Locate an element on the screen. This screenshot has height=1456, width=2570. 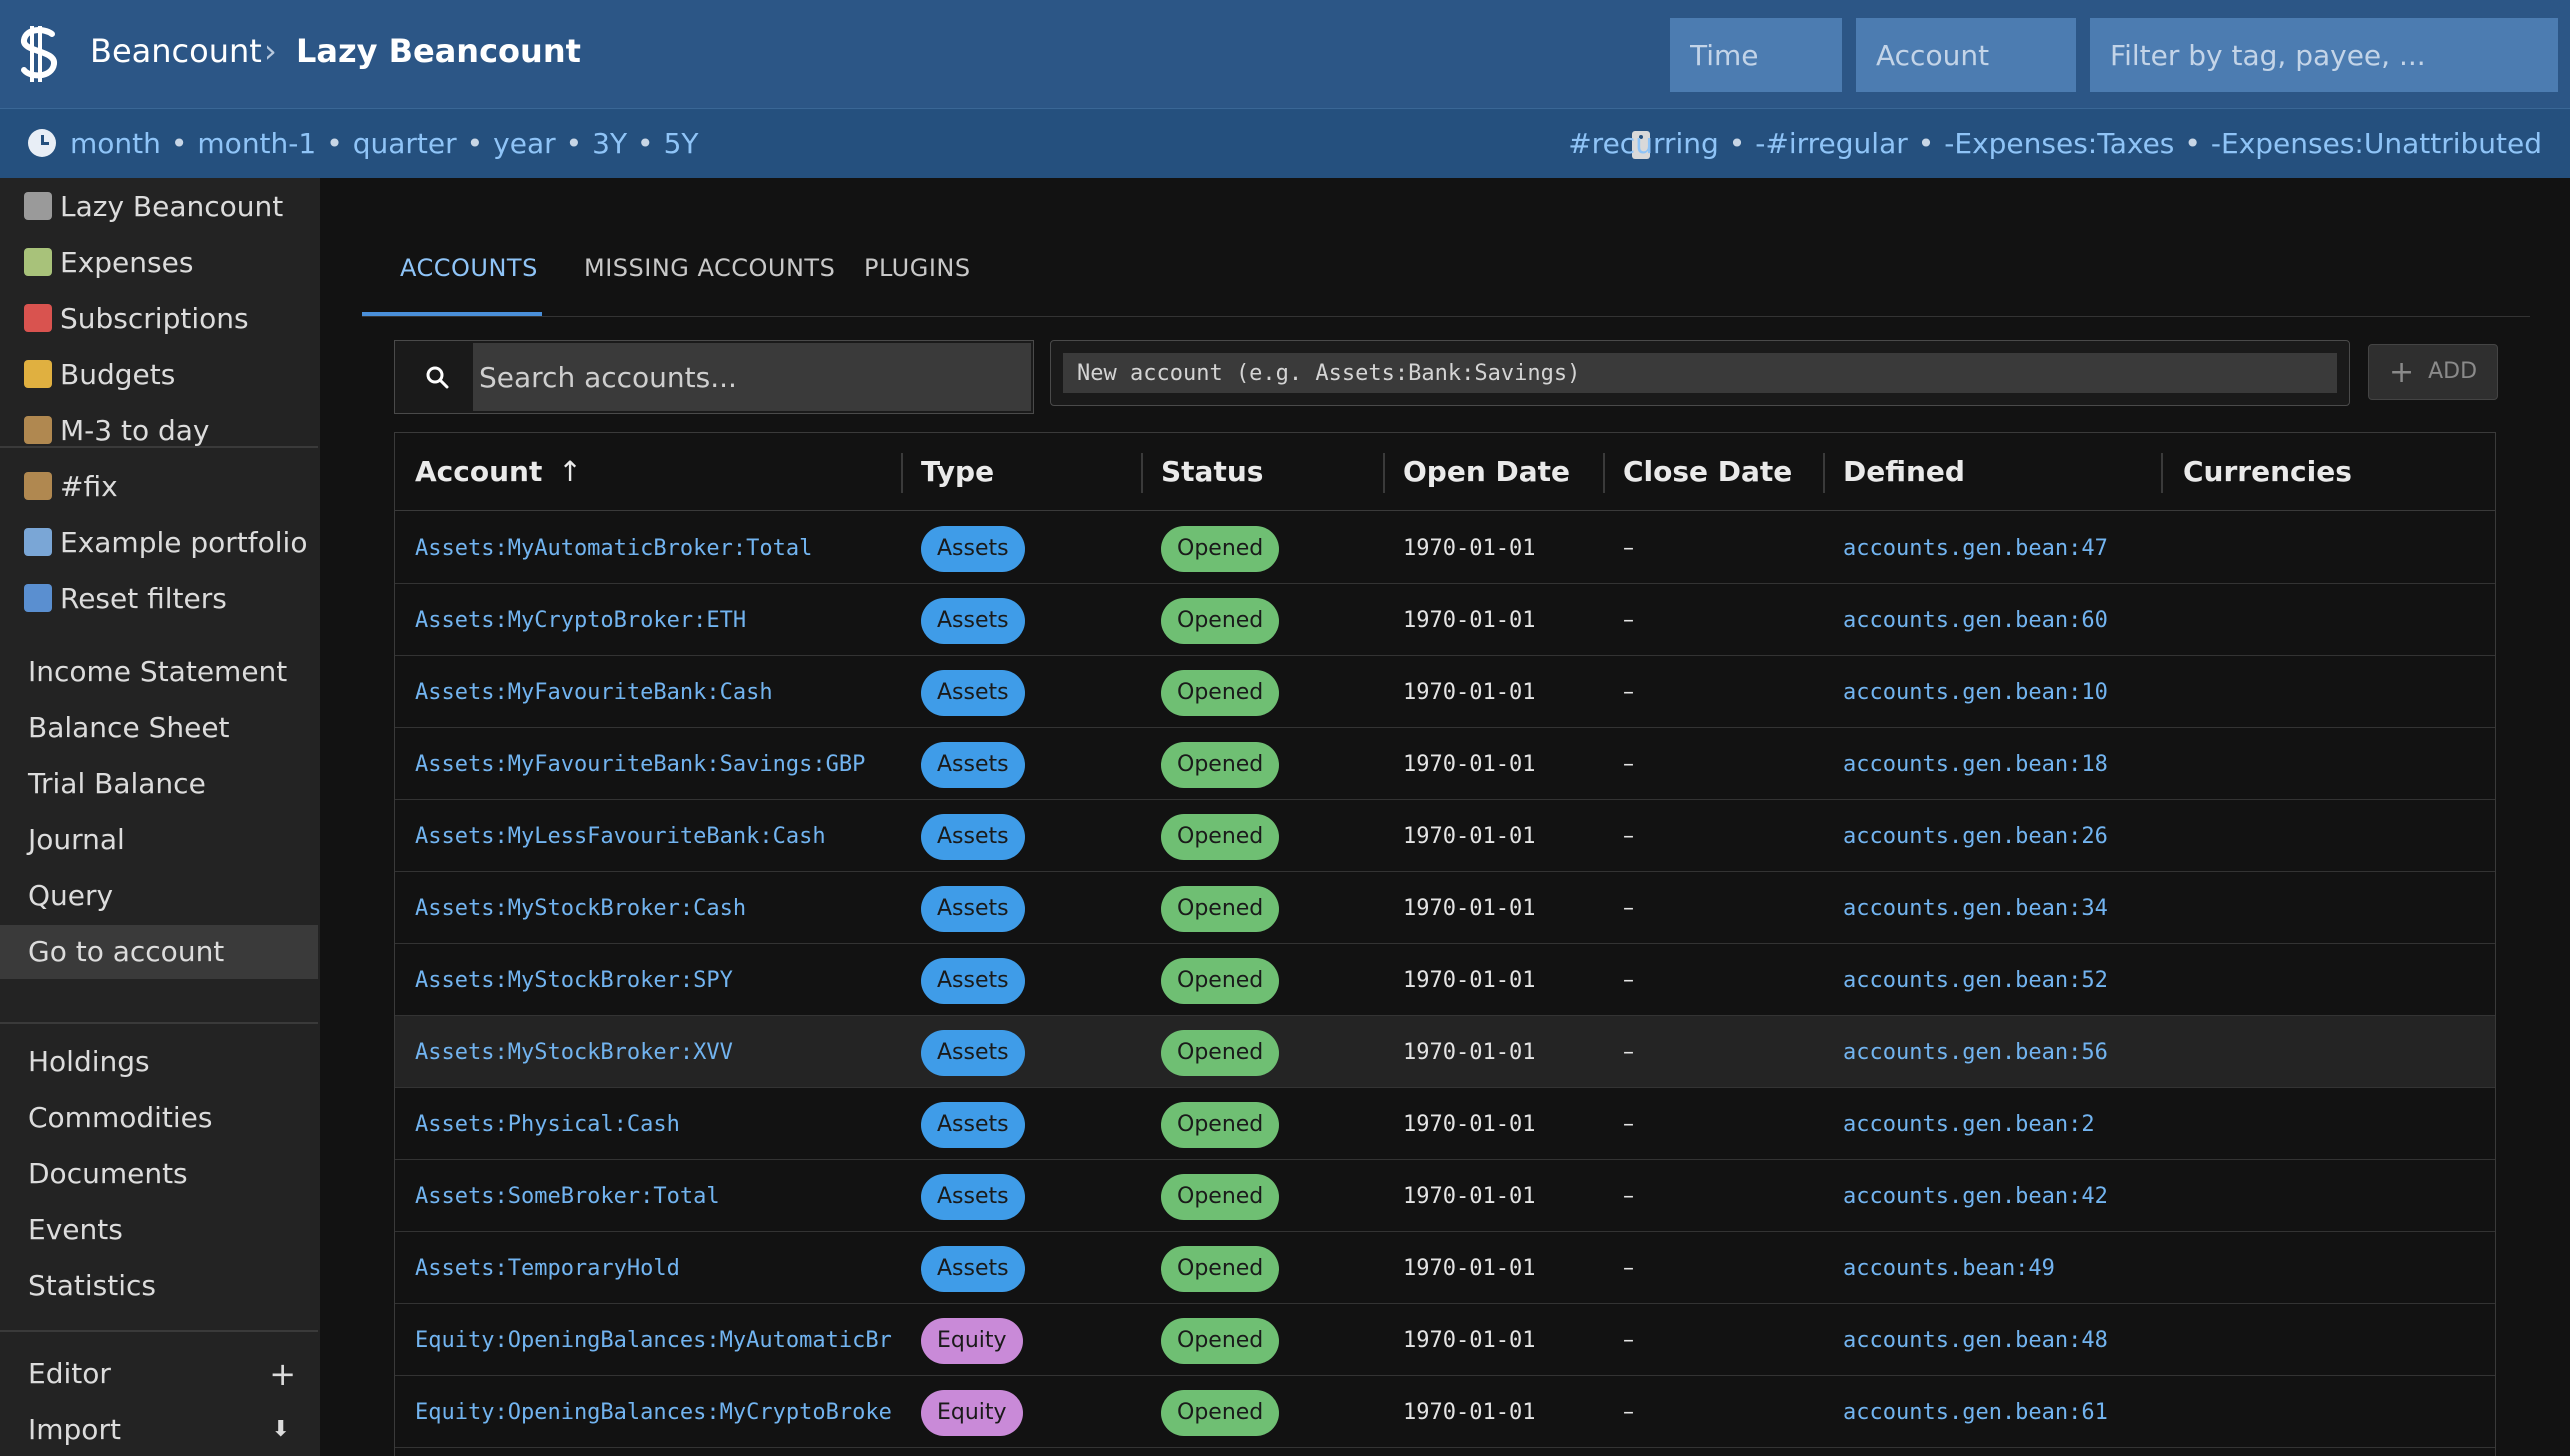
time-link: 5Y is located at coordinates (681, 143).